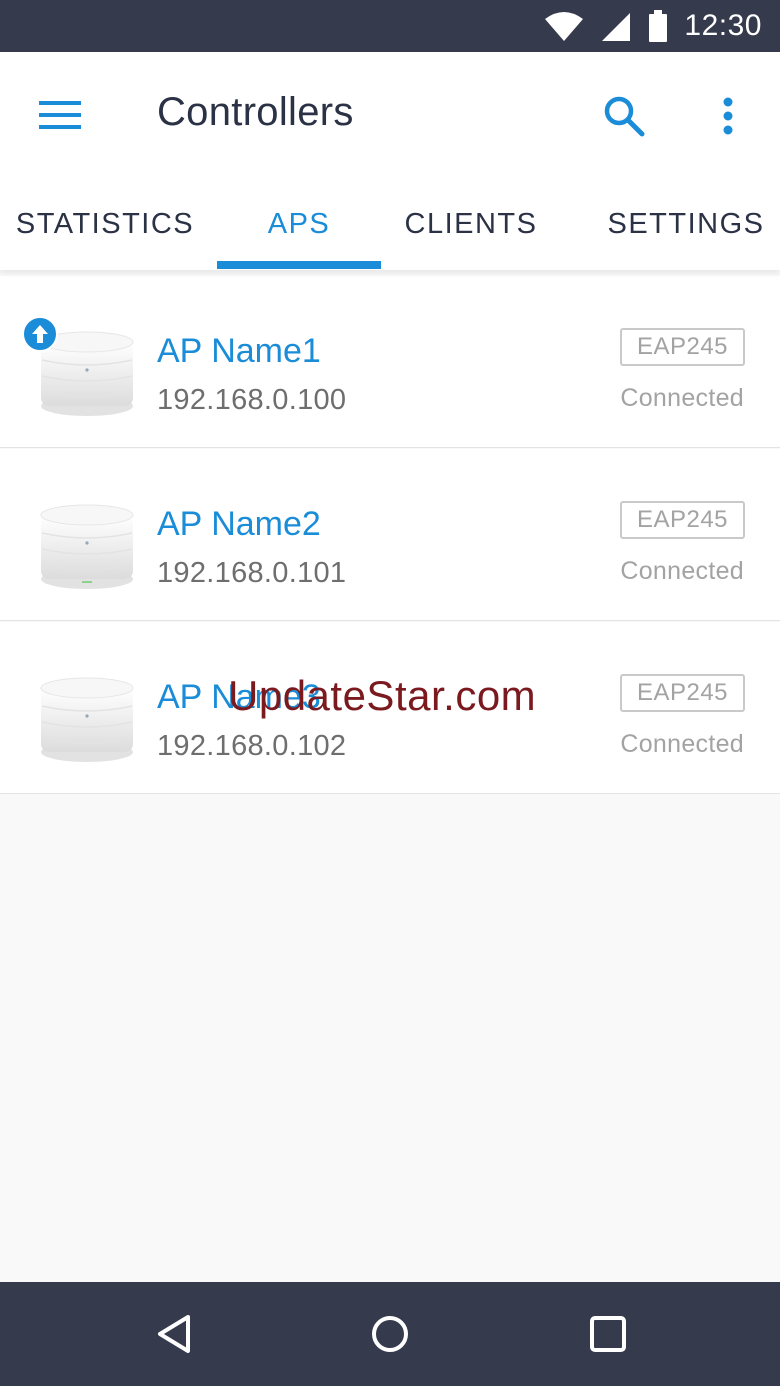 This screenshot has height=1386, width=780. I want to click on back-icon, so click(174, 1334).